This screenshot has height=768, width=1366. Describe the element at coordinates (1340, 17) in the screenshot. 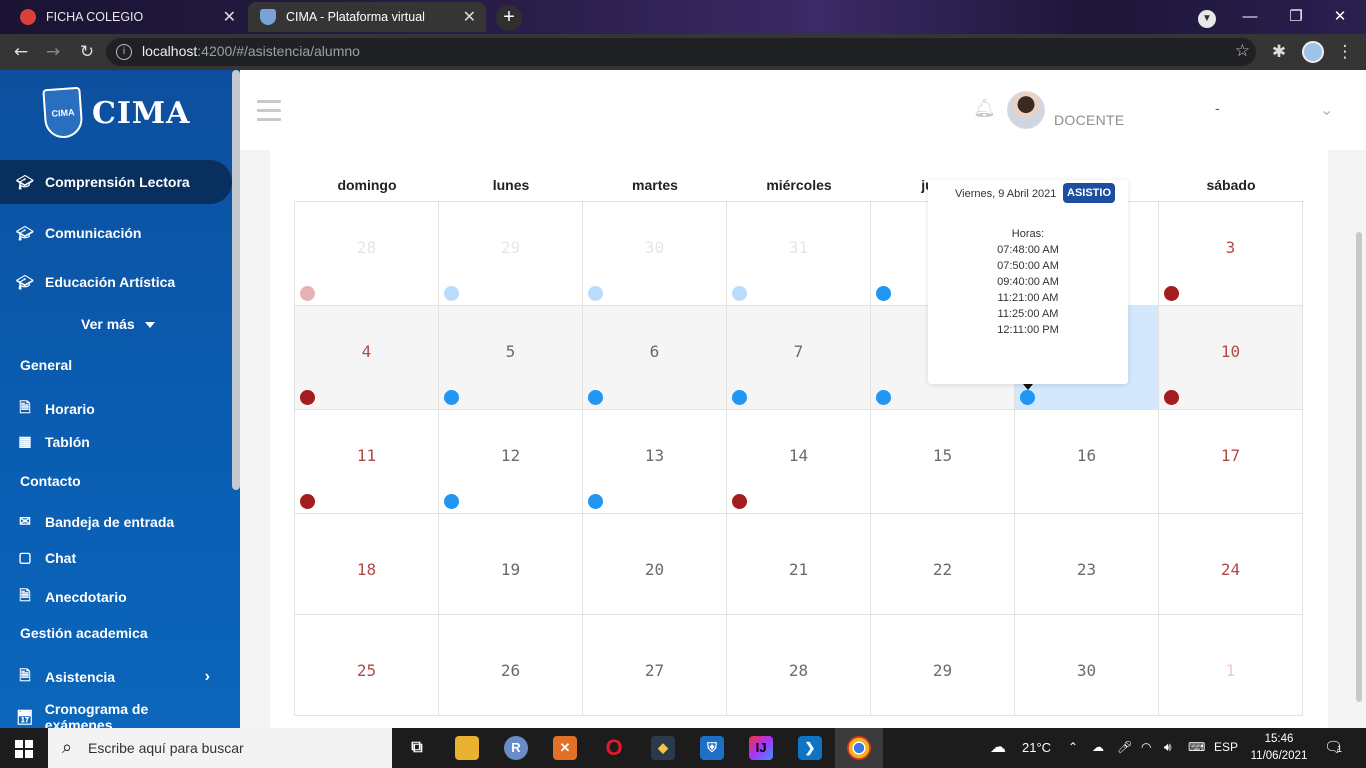

I see `close-window-button: ✕` at that location.